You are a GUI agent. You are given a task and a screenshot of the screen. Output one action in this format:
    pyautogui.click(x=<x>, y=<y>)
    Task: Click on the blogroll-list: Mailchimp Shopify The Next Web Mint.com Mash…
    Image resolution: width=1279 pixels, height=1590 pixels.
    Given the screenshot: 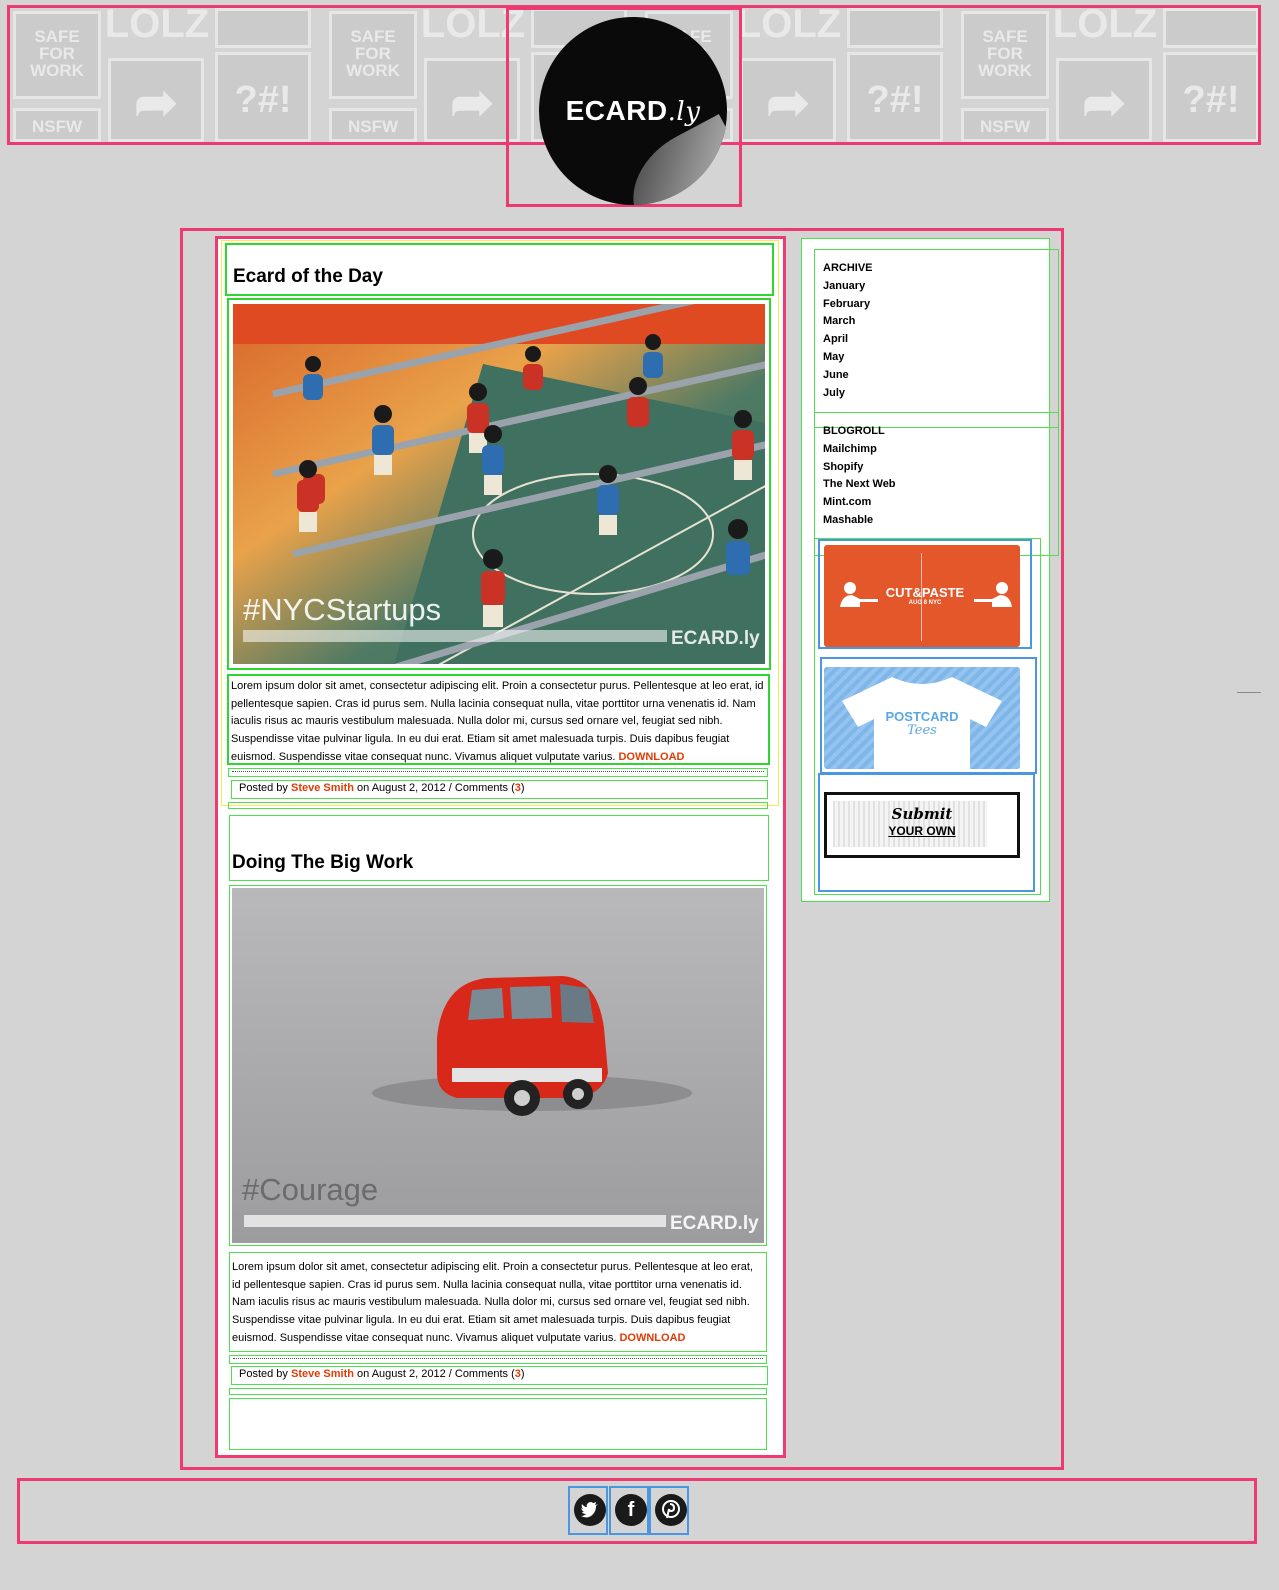 What is the action you would take?
    pyautogui.click(x=936, y=485)
    